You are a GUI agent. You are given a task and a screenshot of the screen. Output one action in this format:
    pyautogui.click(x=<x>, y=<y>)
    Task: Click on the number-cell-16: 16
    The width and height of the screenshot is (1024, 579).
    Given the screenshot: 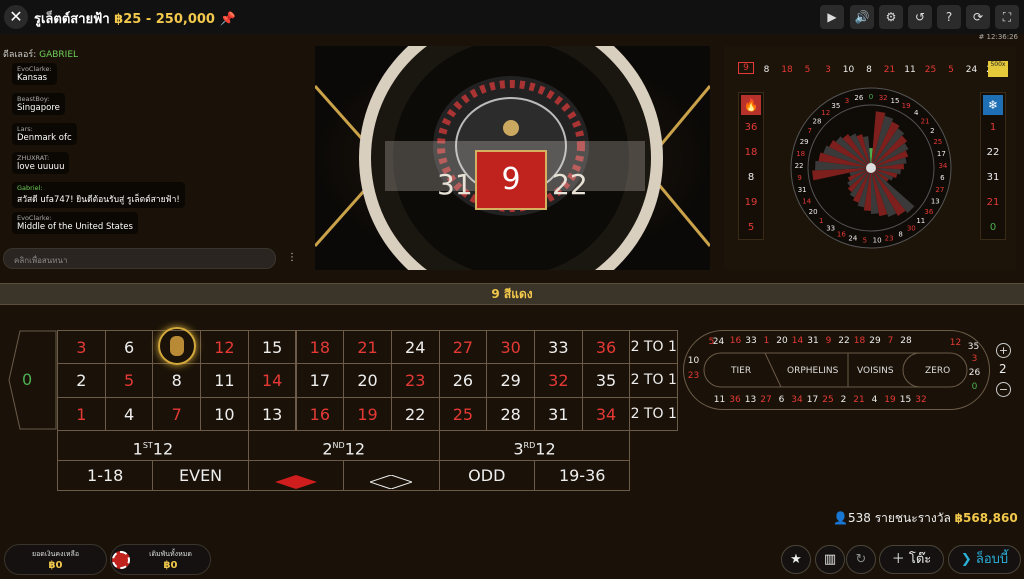 What is the action you would take?
    pyautogui.click(x=320, y=414)
    